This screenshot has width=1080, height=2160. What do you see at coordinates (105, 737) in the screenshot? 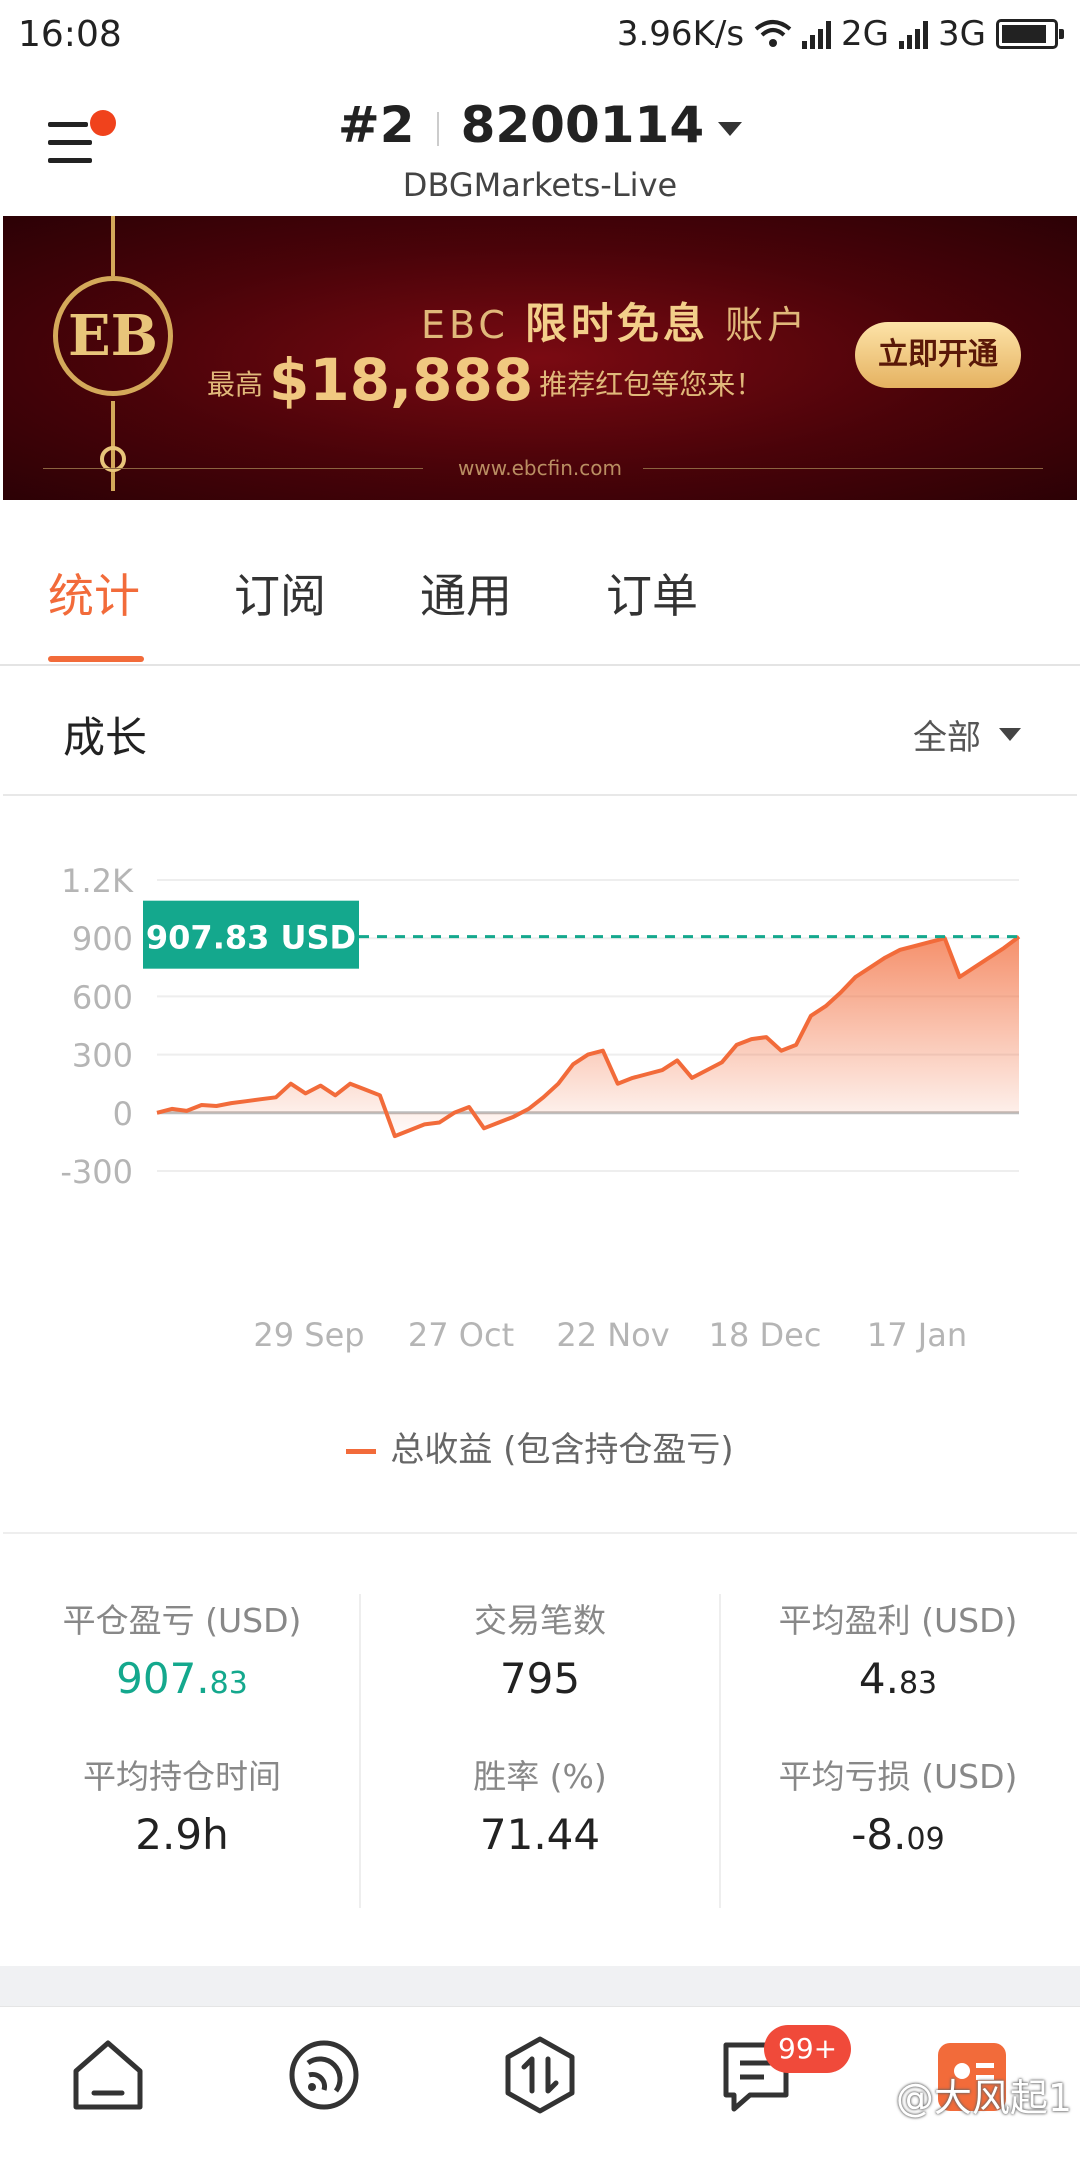
I see `section-title: 成长` at bounding box center [105, 737].